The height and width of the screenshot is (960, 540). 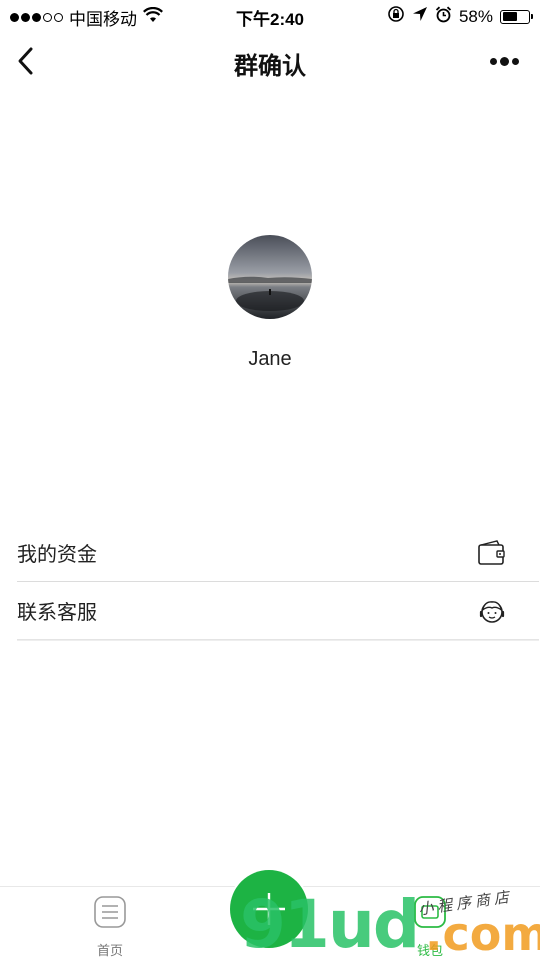 I want to click on battery-percent: 58%, so click(x=475, y=16).